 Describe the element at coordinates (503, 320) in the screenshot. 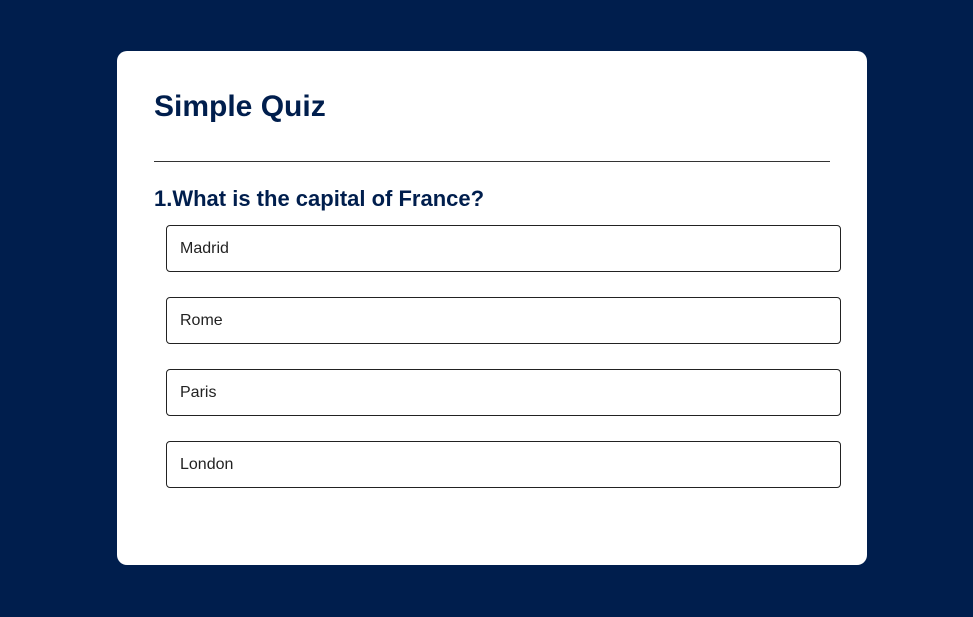

I see `answer-button-rome: Rome` at that location.